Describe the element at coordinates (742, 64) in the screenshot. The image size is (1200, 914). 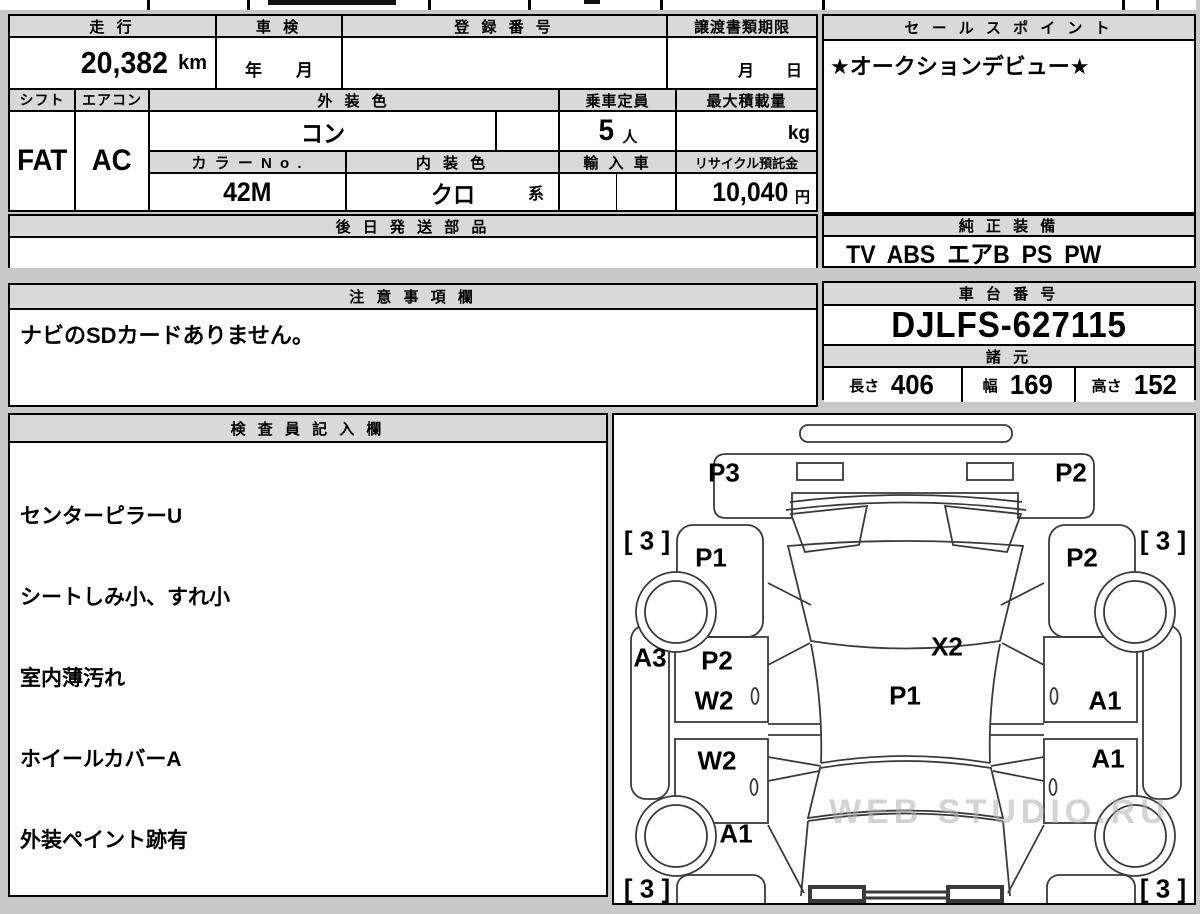
I see `transfer-deadline-value: 月 日` at that location.